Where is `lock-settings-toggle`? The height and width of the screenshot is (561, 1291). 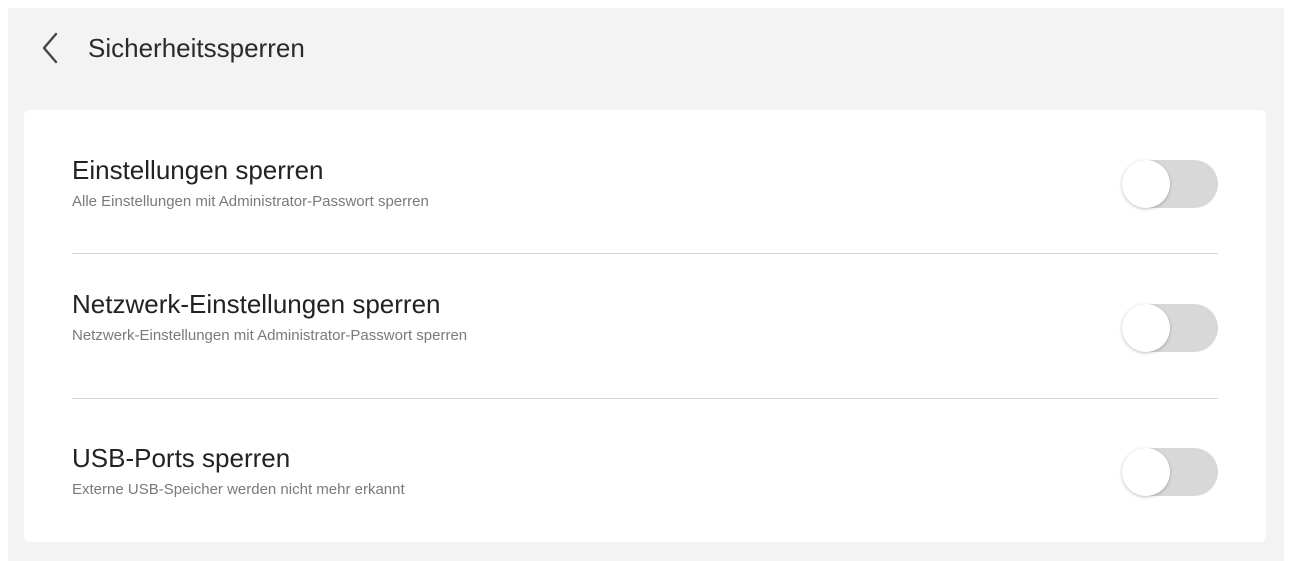 lock-settings-toggle is located at coordinates (1170, 184).